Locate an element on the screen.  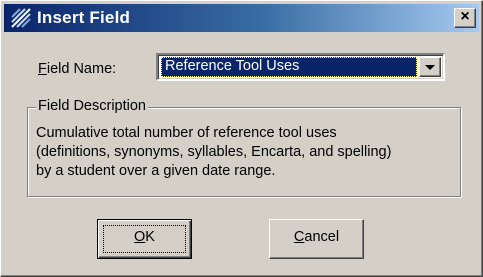
app-icon is located at coordinates (21, 18).